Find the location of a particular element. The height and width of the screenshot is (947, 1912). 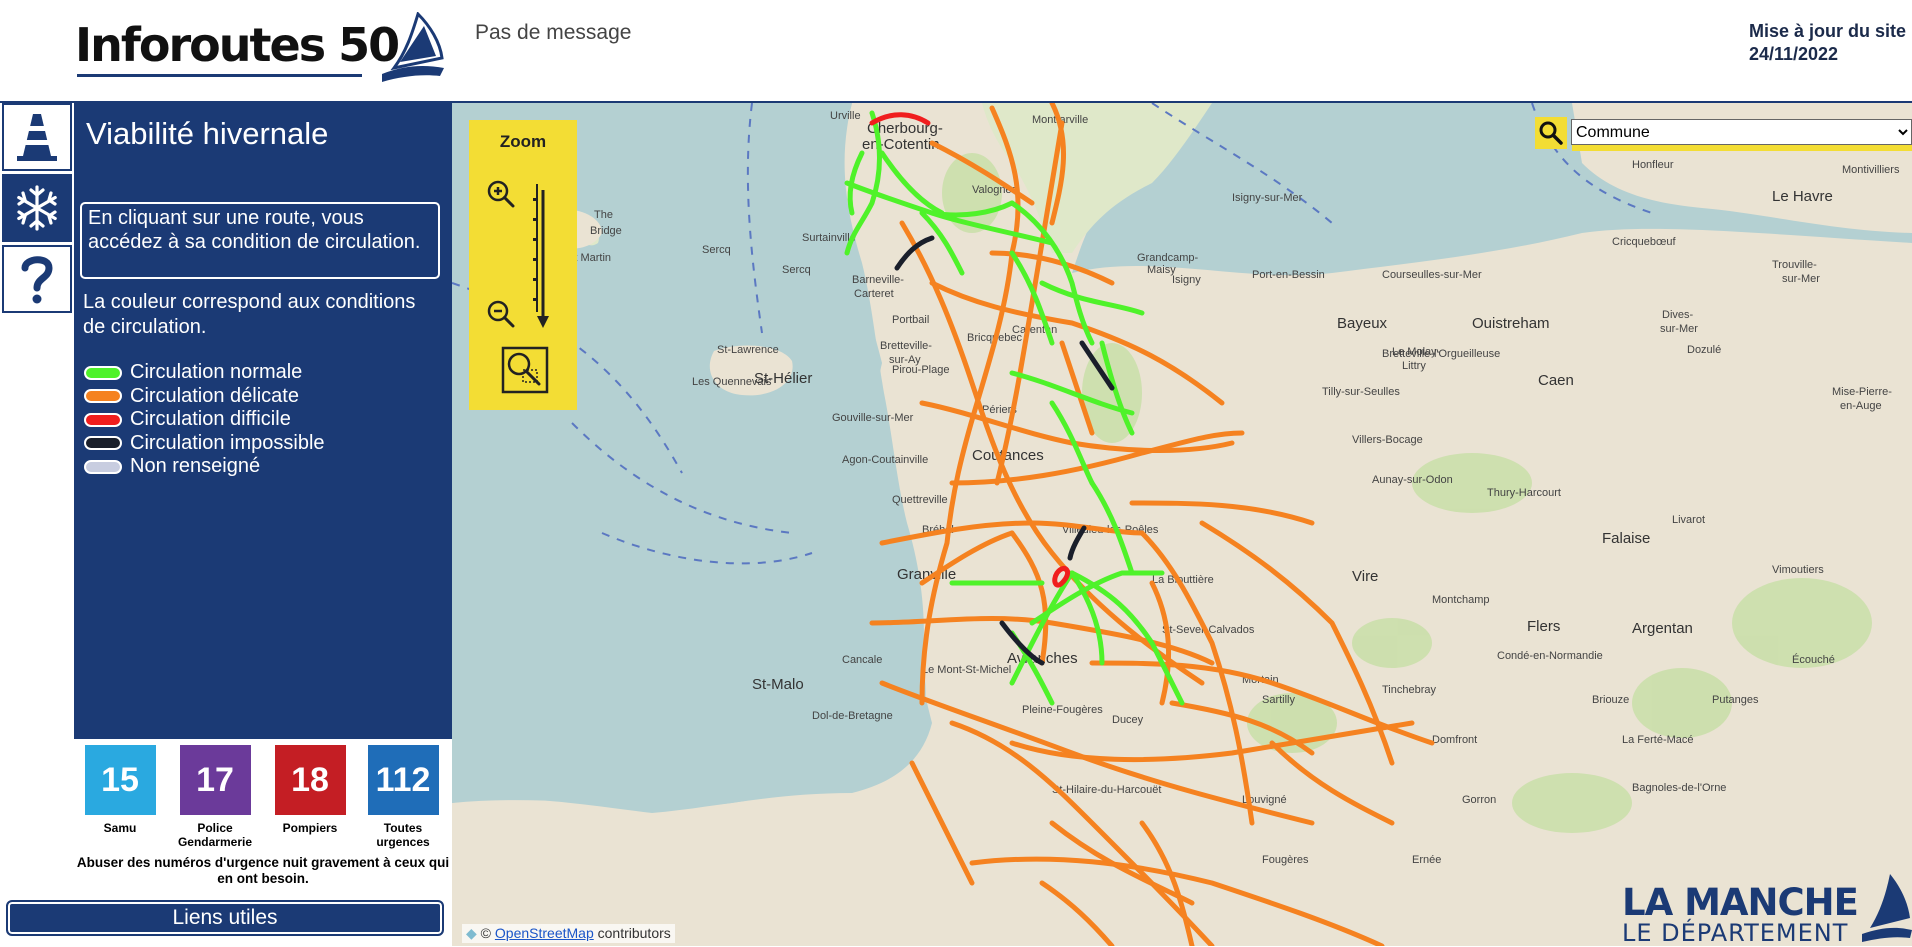

svg-text: en-Cotentin is located at coordinates (901, 144).